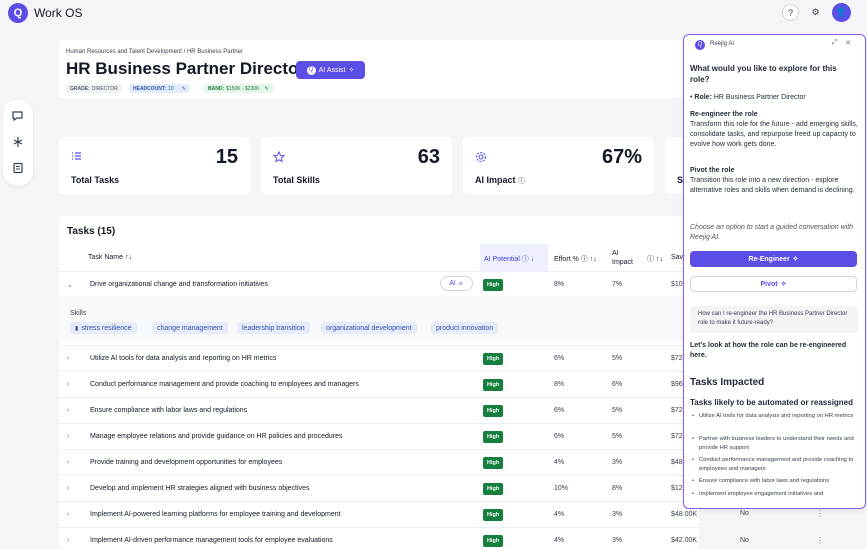 This screenshot has height=549, width=867. Describe the element at coordinates (104, 88) in the screenshot. I see `grade-value: DIRECTOR` at that location.